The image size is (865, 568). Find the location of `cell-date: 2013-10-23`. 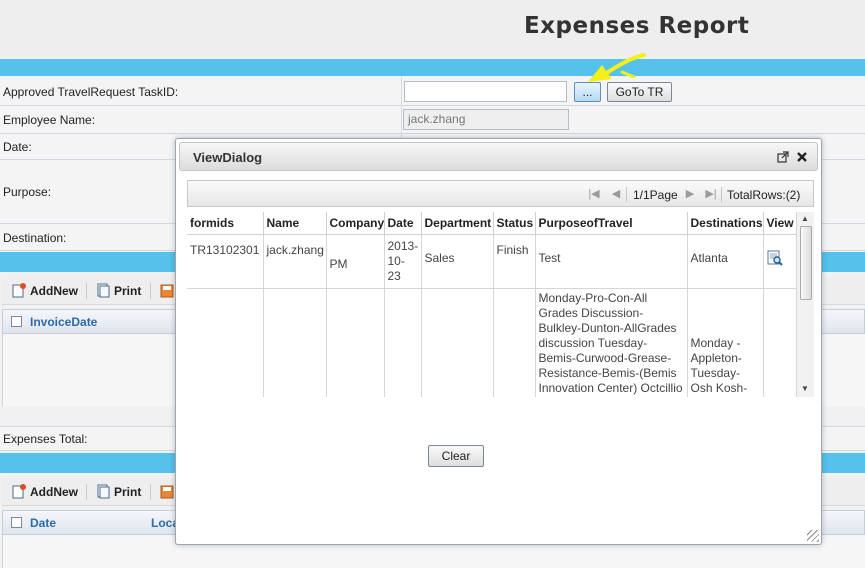

cell-date: 2013-10-23 is located at coordinates (403, 261).